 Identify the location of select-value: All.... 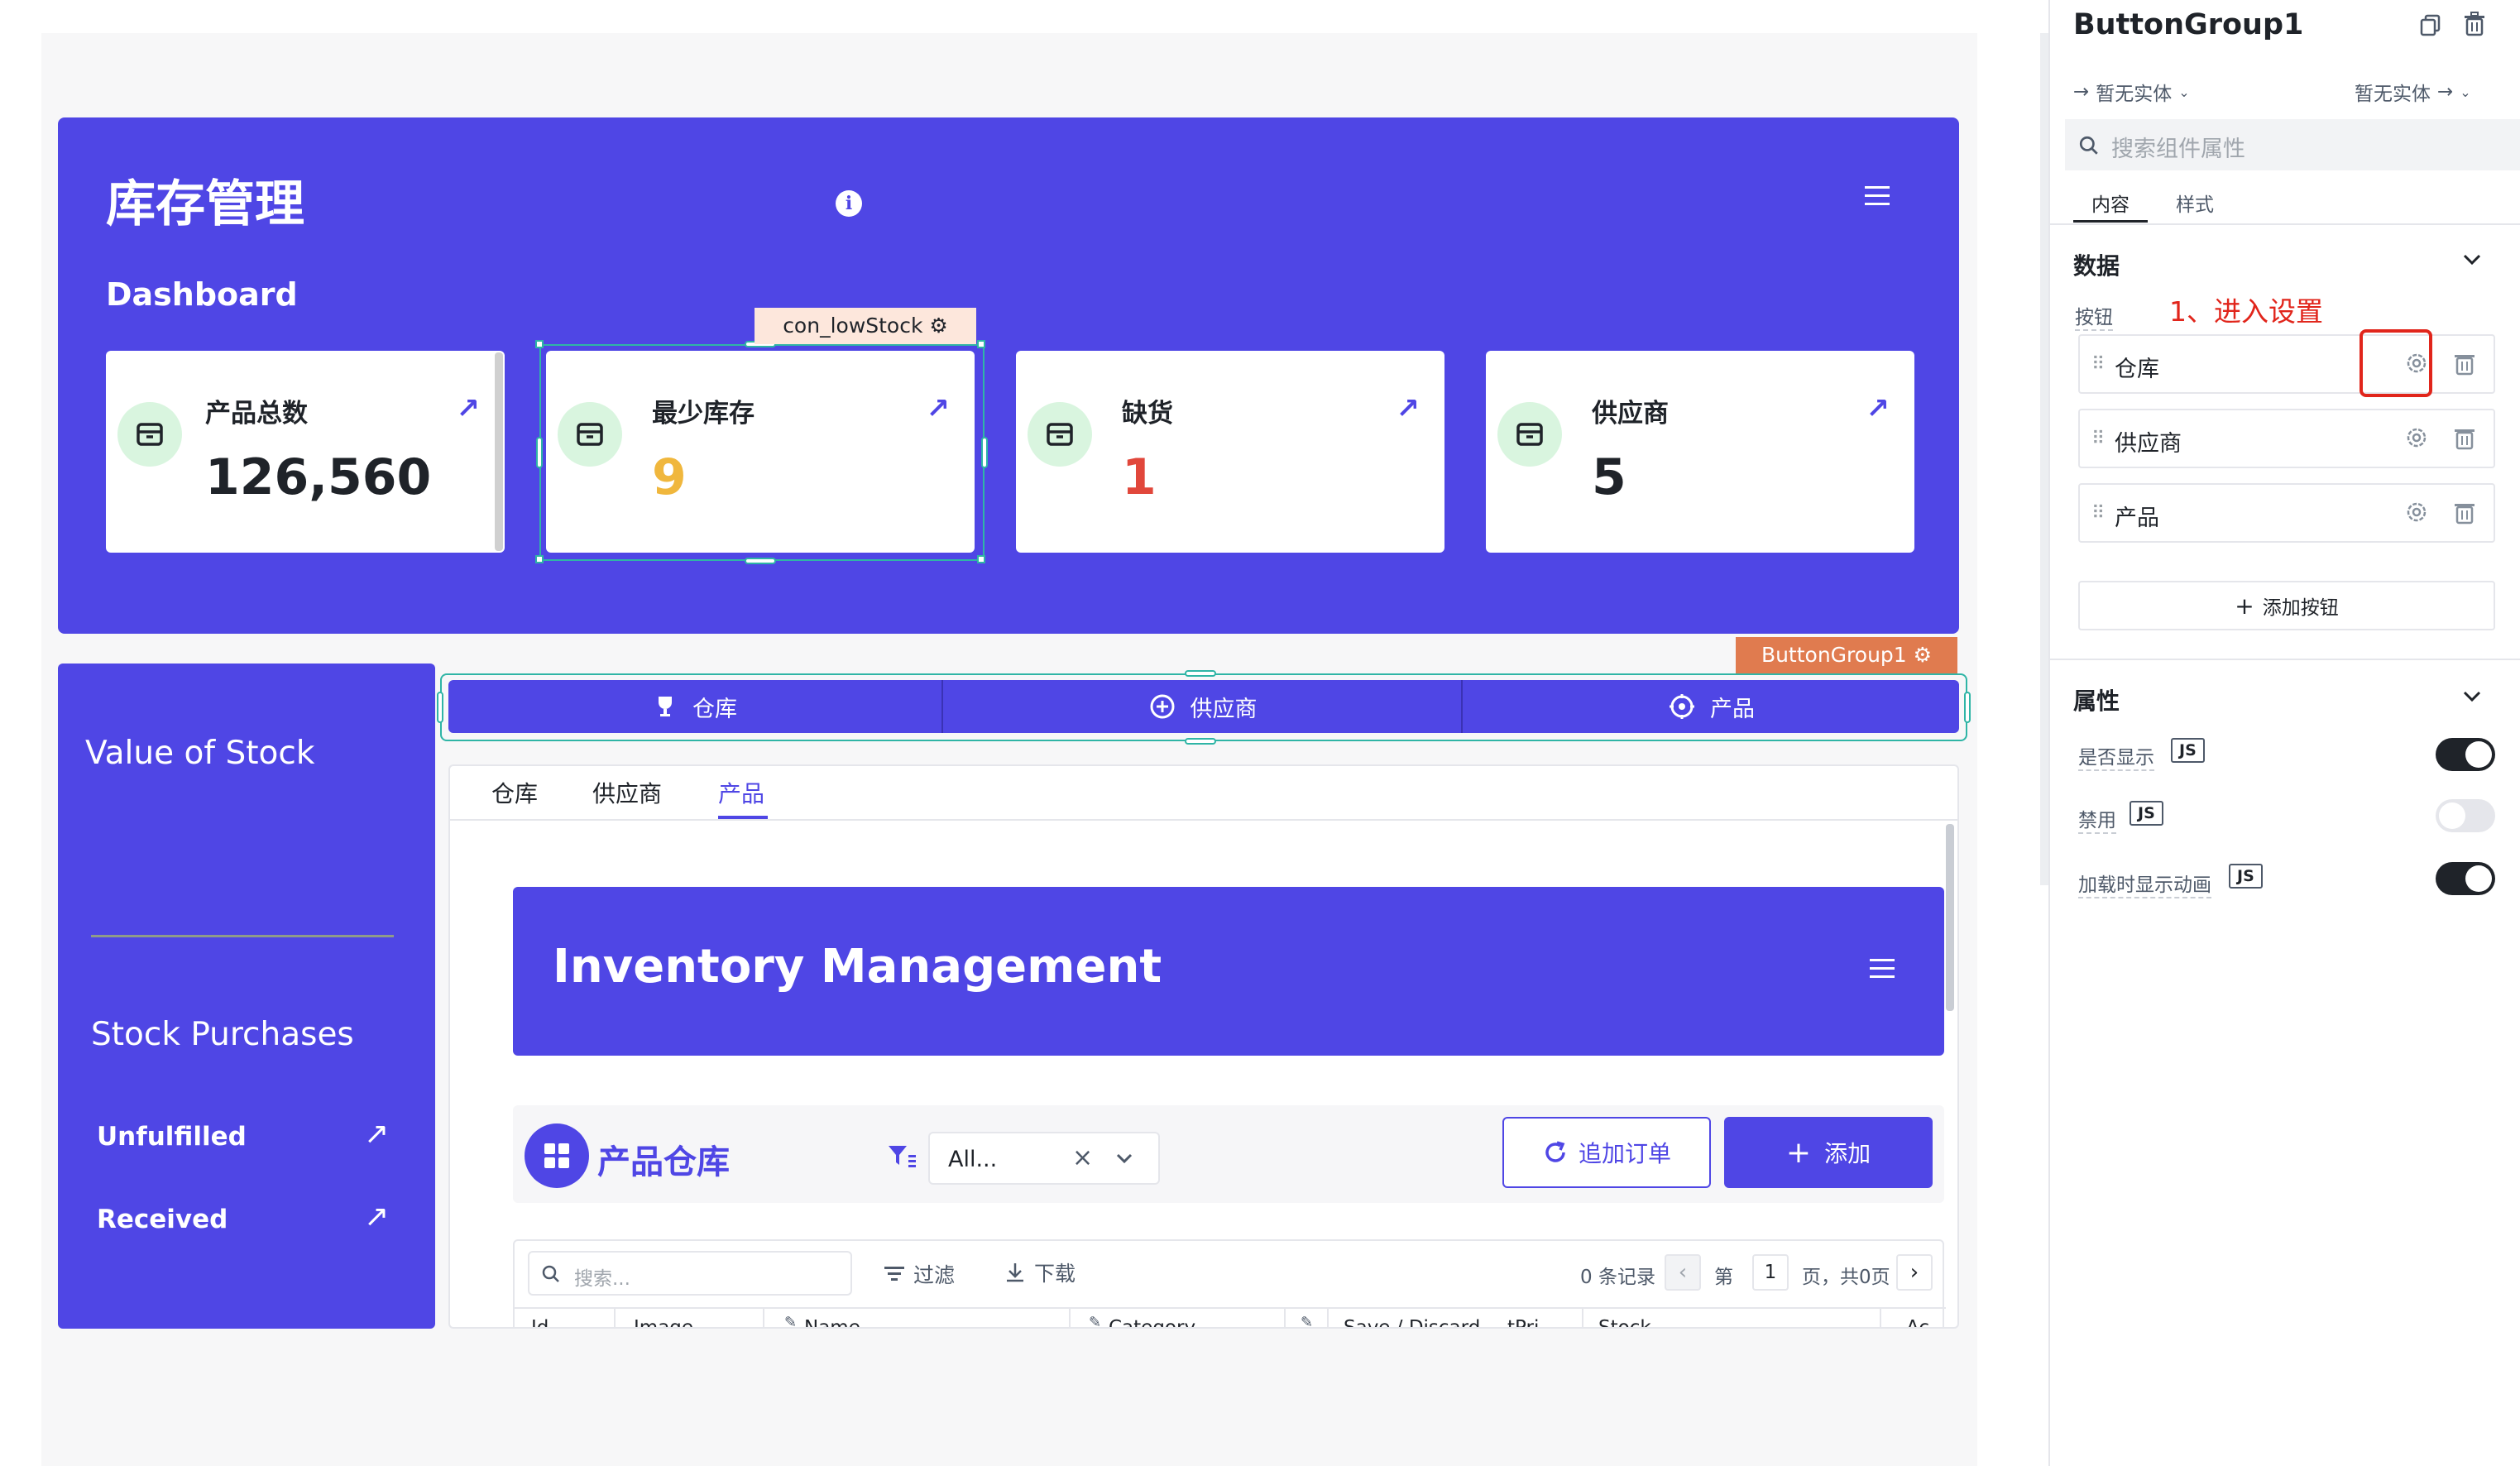
(973, 1159).